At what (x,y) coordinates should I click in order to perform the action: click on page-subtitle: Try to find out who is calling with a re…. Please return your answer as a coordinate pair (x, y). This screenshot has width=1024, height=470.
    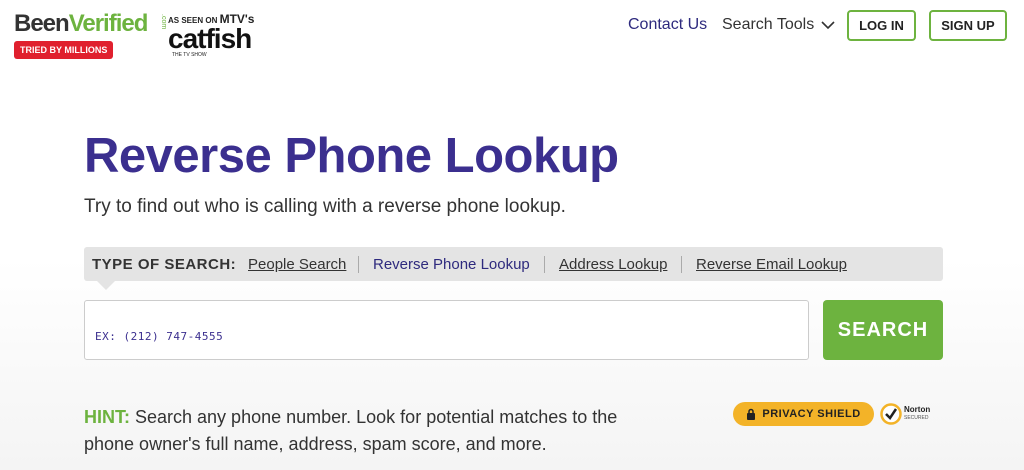
    Looking at the image, I should click on (325, 206).